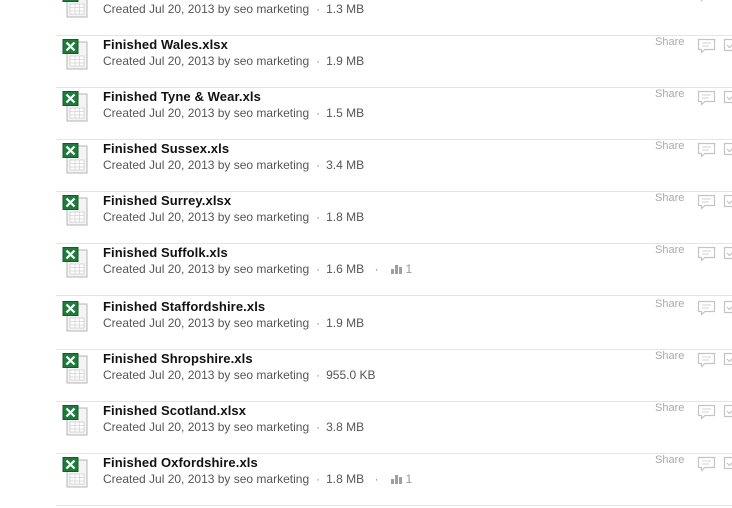 The image size is (732, 508). Describe the element at coordinates (178, 358) in the screenshot. I see `file-name: Finished Shropshire.xls` at that location.